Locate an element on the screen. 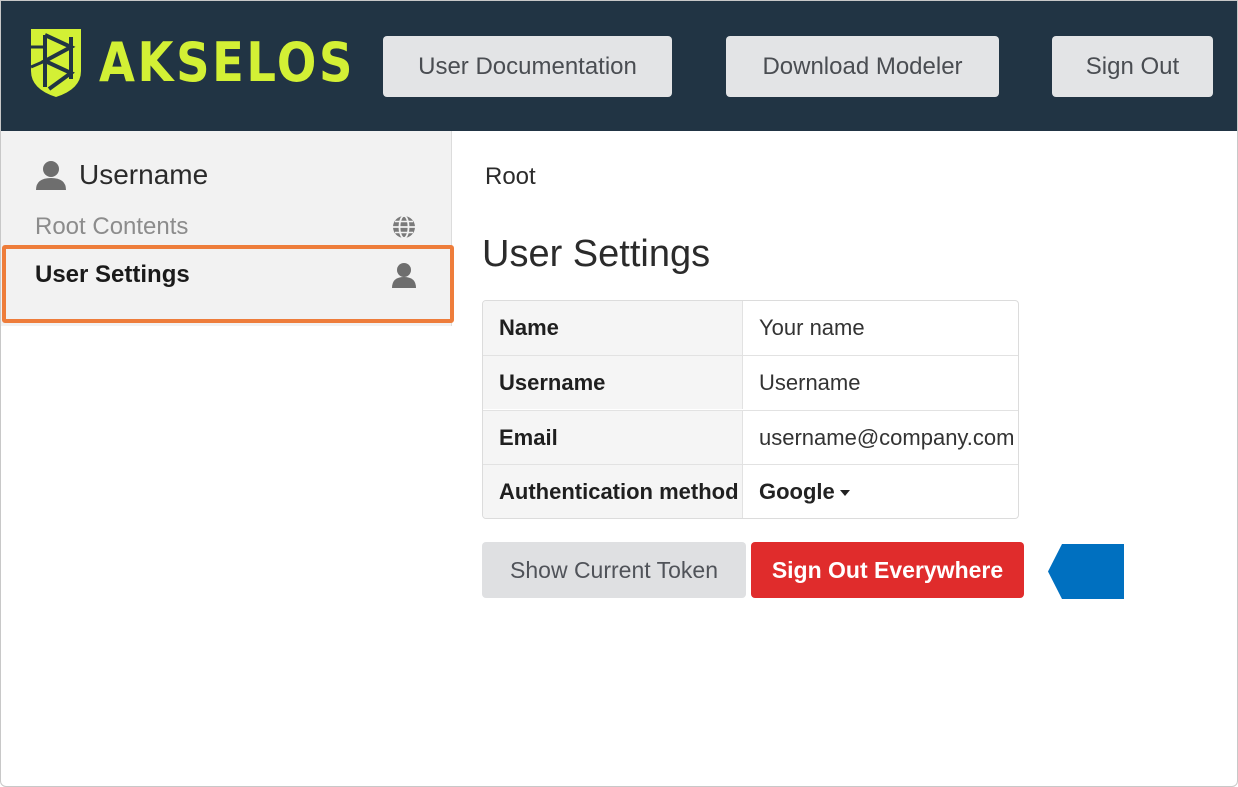 The width and height of the screenshot is (1238, 787). sidebar: Username Root Contents User Settings is located at coordinates (226, 228).